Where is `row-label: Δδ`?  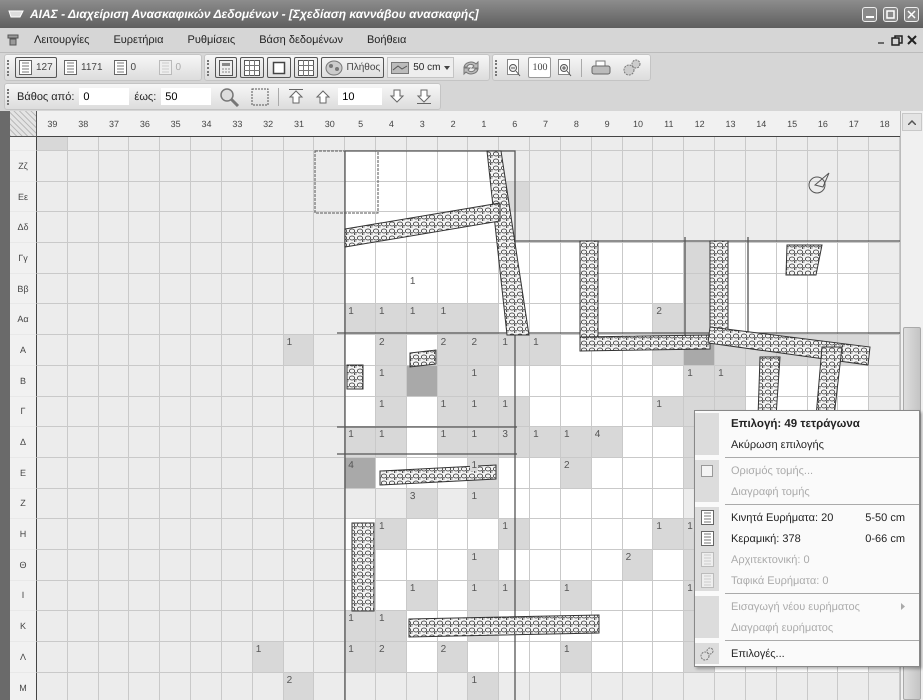
row-label: Δδ is located at coordinates (23, 228).